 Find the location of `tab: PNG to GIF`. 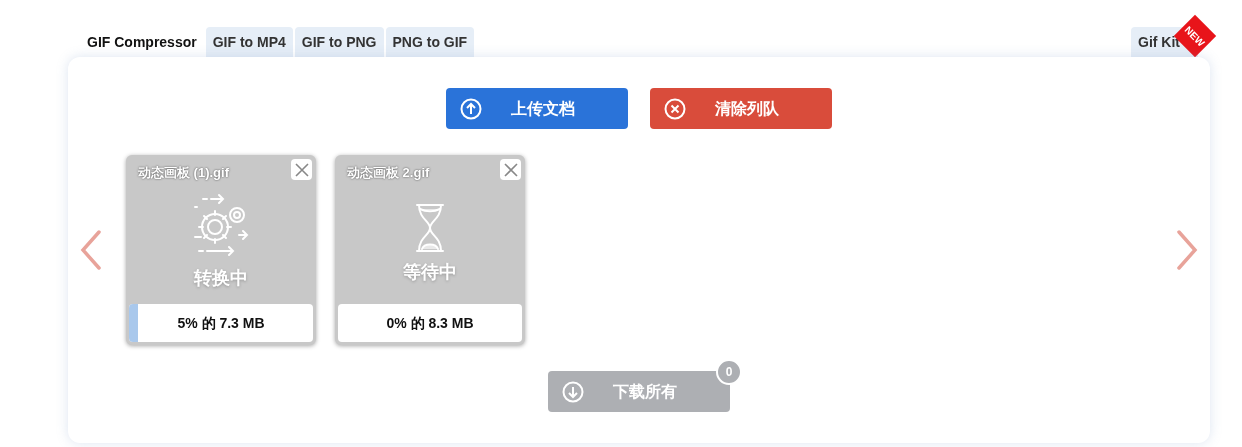

tab: PNG to GIF is located at coordinates (430, 42).